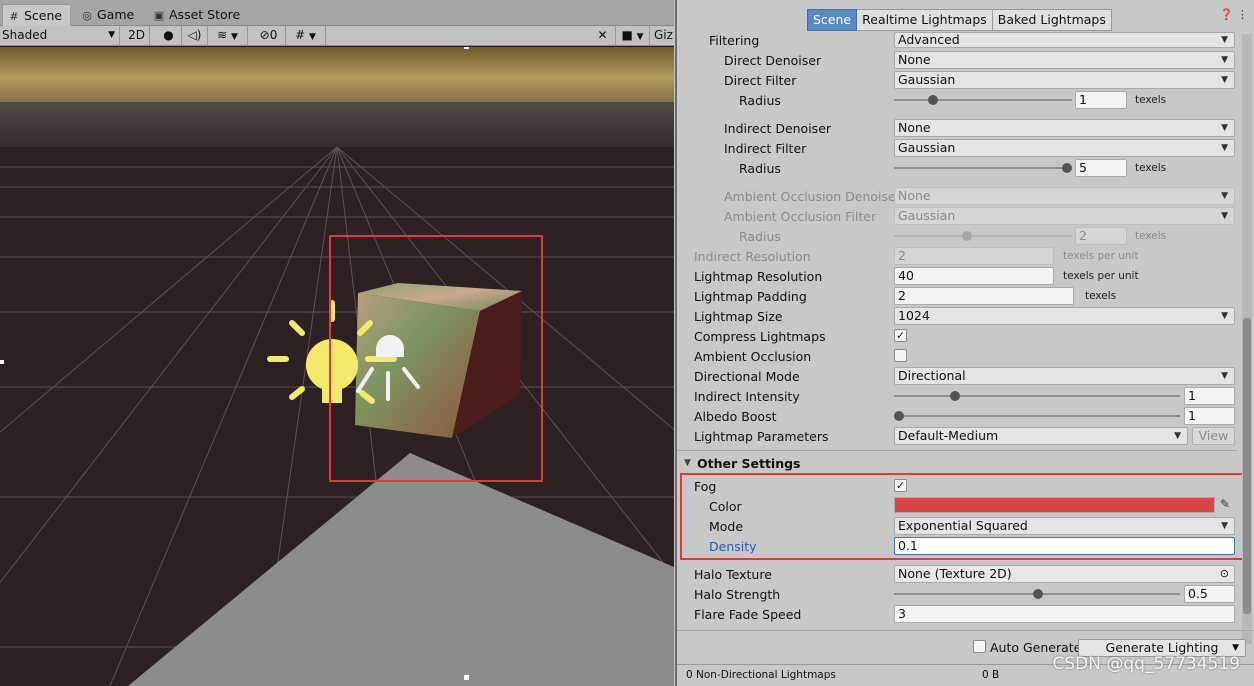 The height and width of the screenshot is (686, 1254). I want to click on tab-game-label: Game, so click(116, 14).